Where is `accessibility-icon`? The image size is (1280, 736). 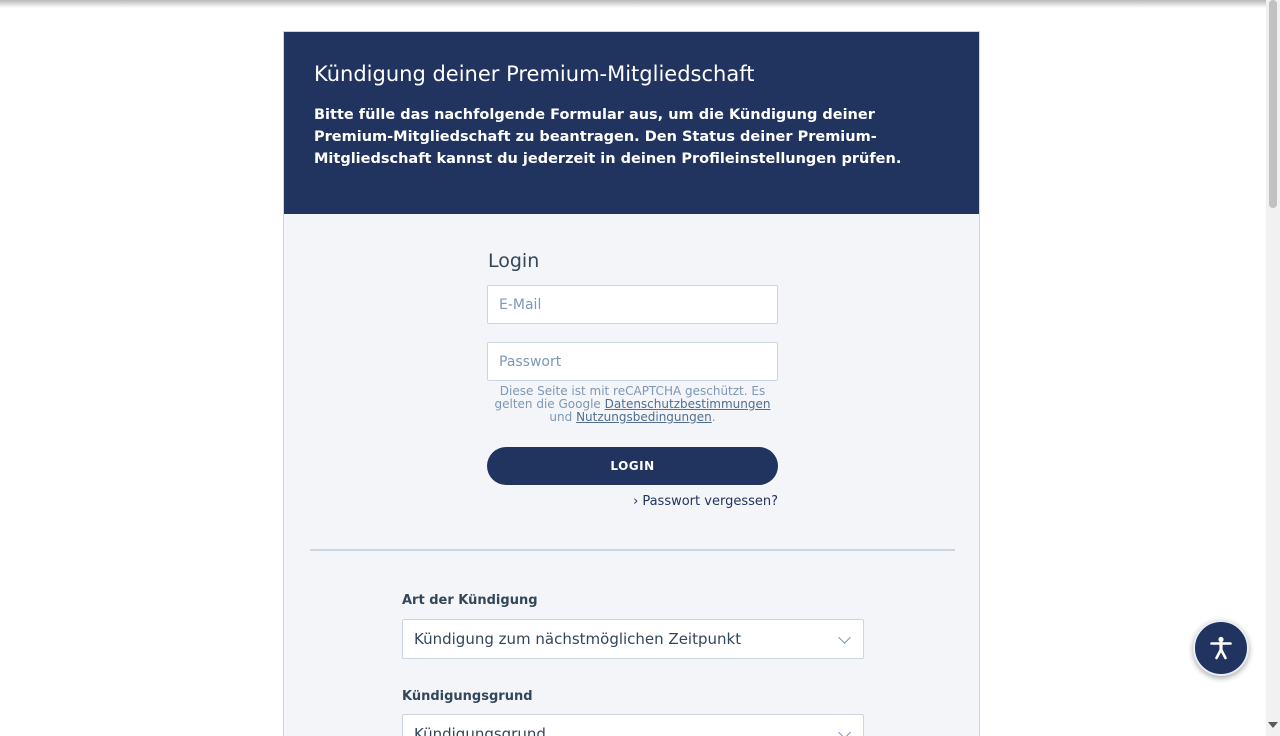
accessibility-icon is located at coordinates (1221, 648).